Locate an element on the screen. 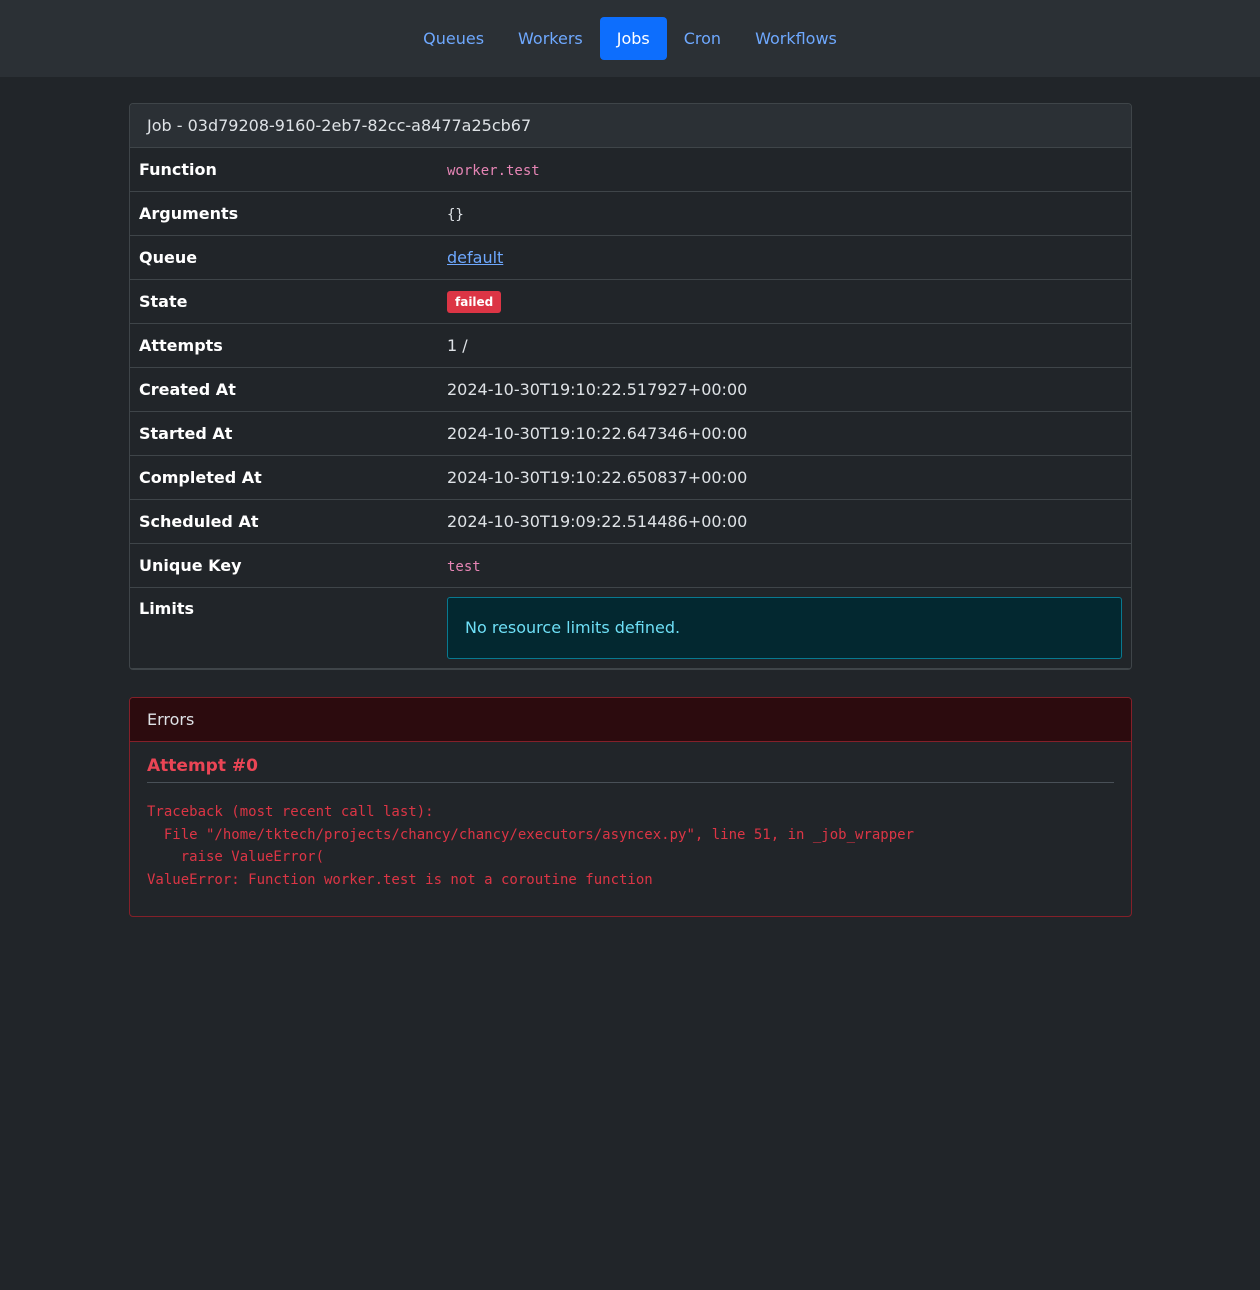 This screenshot has height=1290, width=1260. nav-cron: Cron is located at coordinates (702, 38).